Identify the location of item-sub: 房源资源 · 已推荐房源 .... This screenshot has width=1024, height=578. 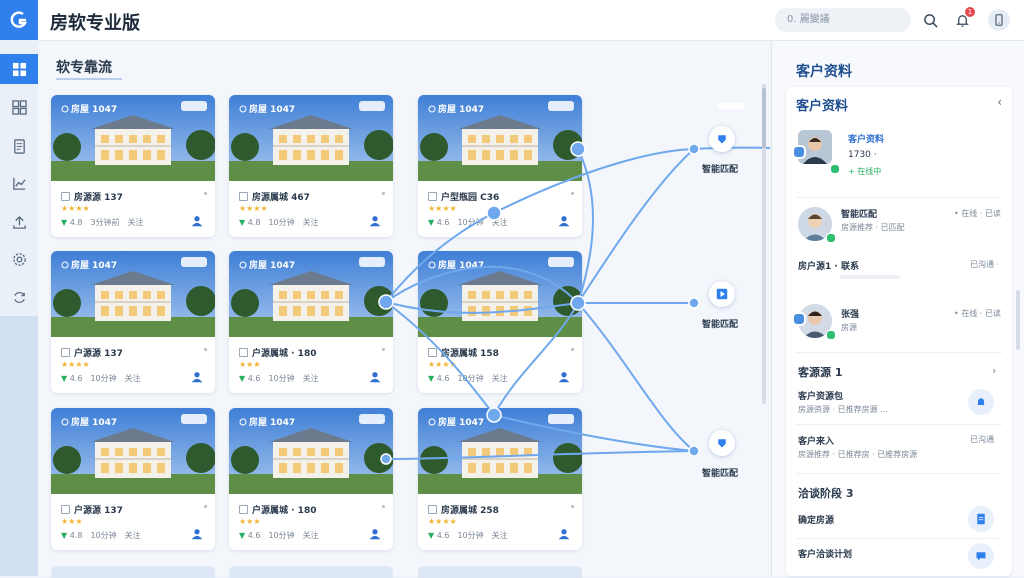
(843, 409).